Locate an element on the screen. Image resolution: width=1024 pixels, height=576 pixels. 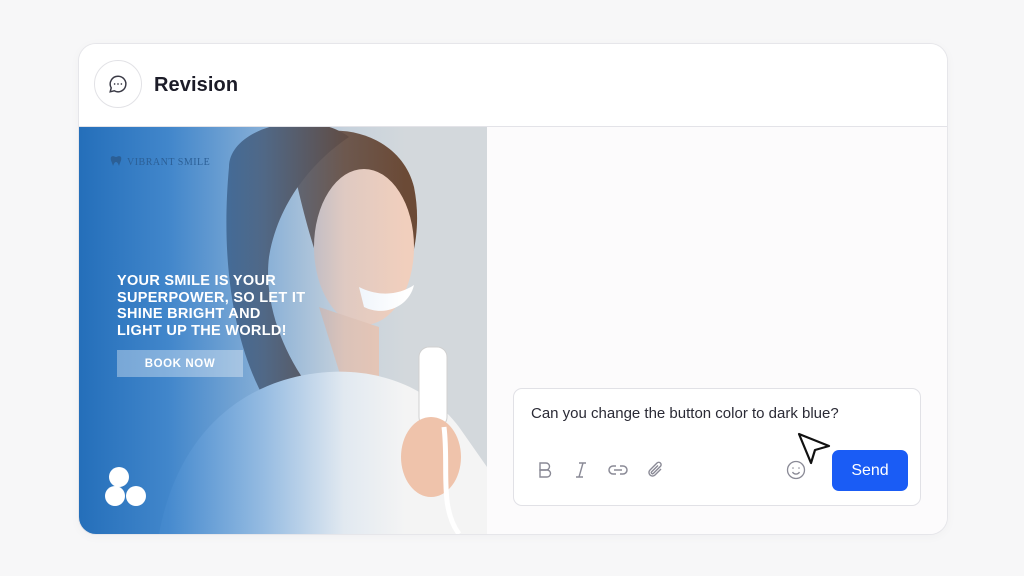
bold-icon is located at coordinates (545, 470).